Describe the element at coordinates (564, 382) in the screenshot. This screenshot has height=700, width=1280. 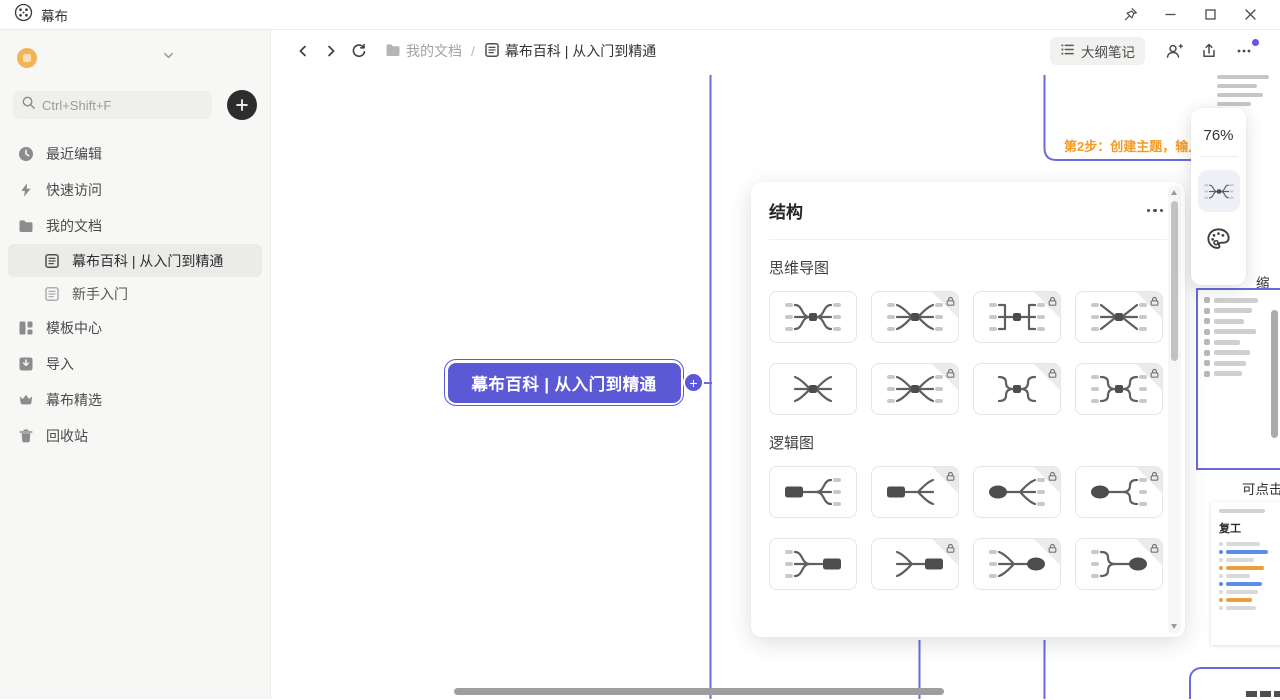
I see `root-node: 幕布百科 | 从入门到精通` at that location.